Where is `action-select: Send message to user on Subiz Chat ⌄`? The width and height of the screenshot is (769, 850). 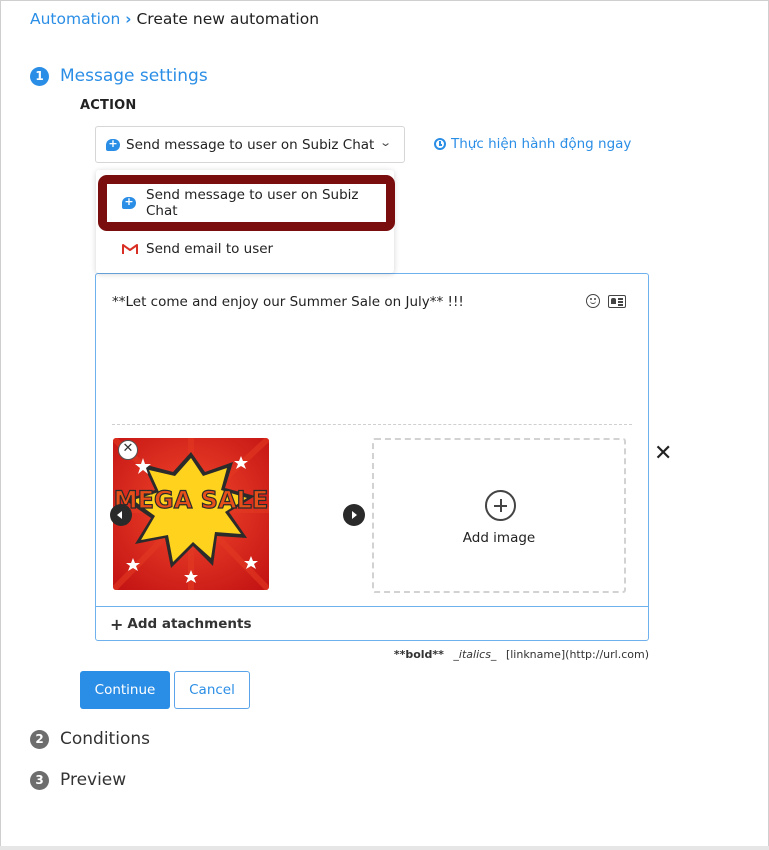
action-select: Send message to user on Subiz Chat ⌄ is located at coordinates (250, 144).